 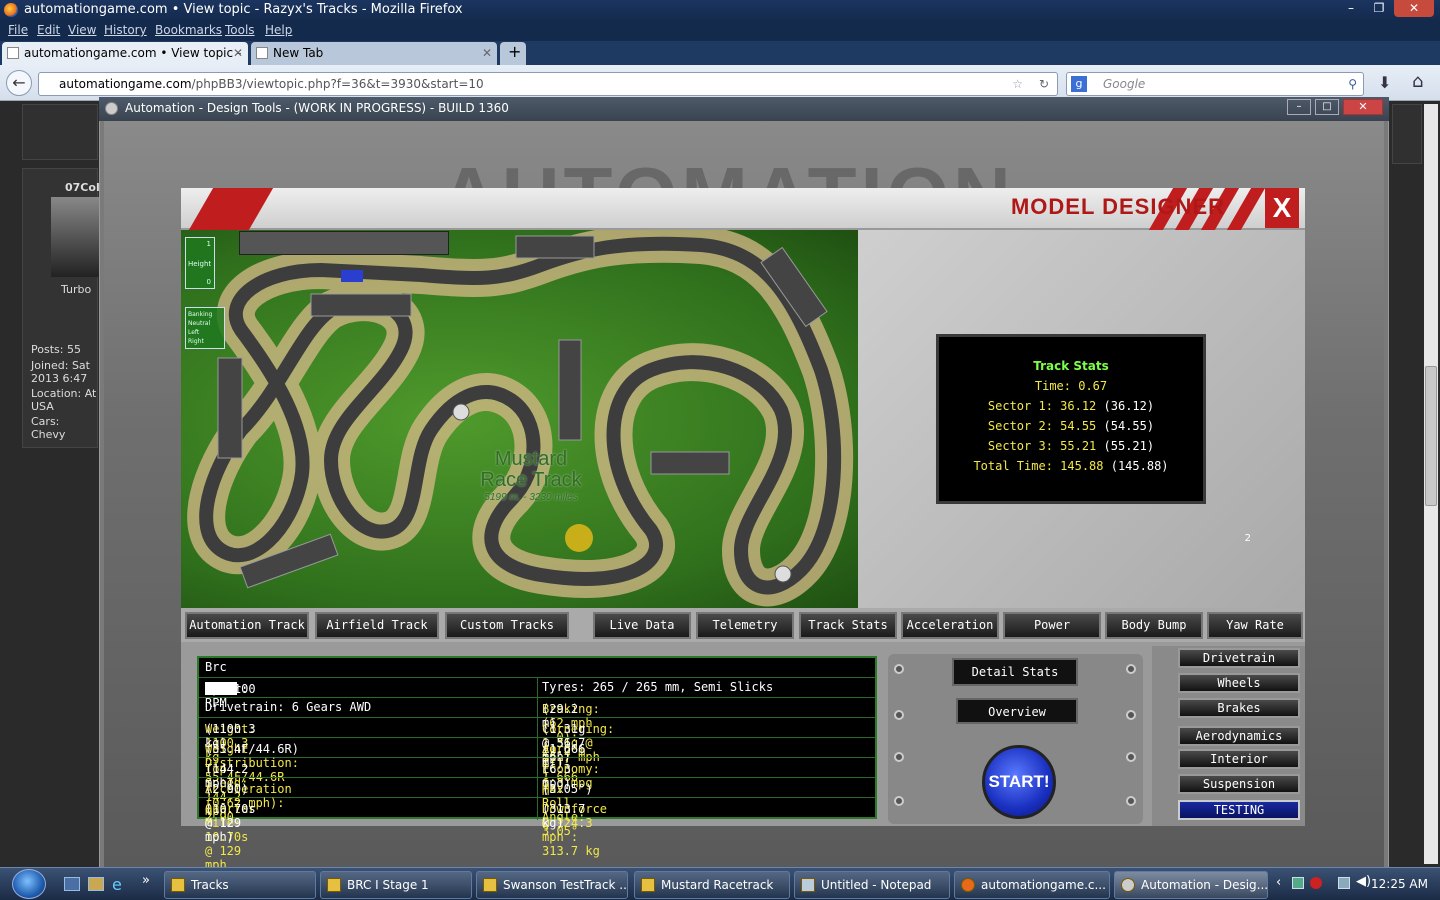 What do you see at coordinates (745, 625) in the screenshot?
I see `tab-telemetry: Telemetry` at bounding box center [745, 625].